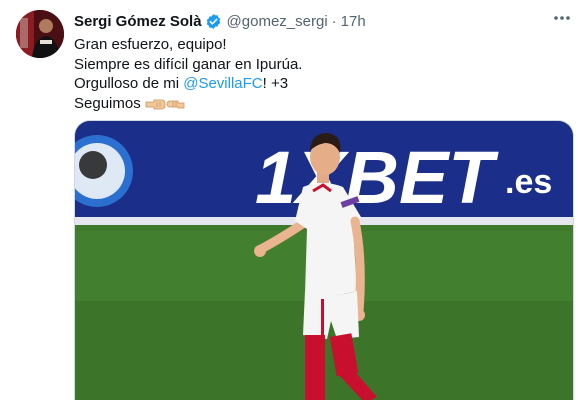 Image resolution: width=588 pixels, height=400 pixels. Describe the element at coordinates (277, 21) in the screenshot. I see `author-handle: @gomez_sergi` at that location.